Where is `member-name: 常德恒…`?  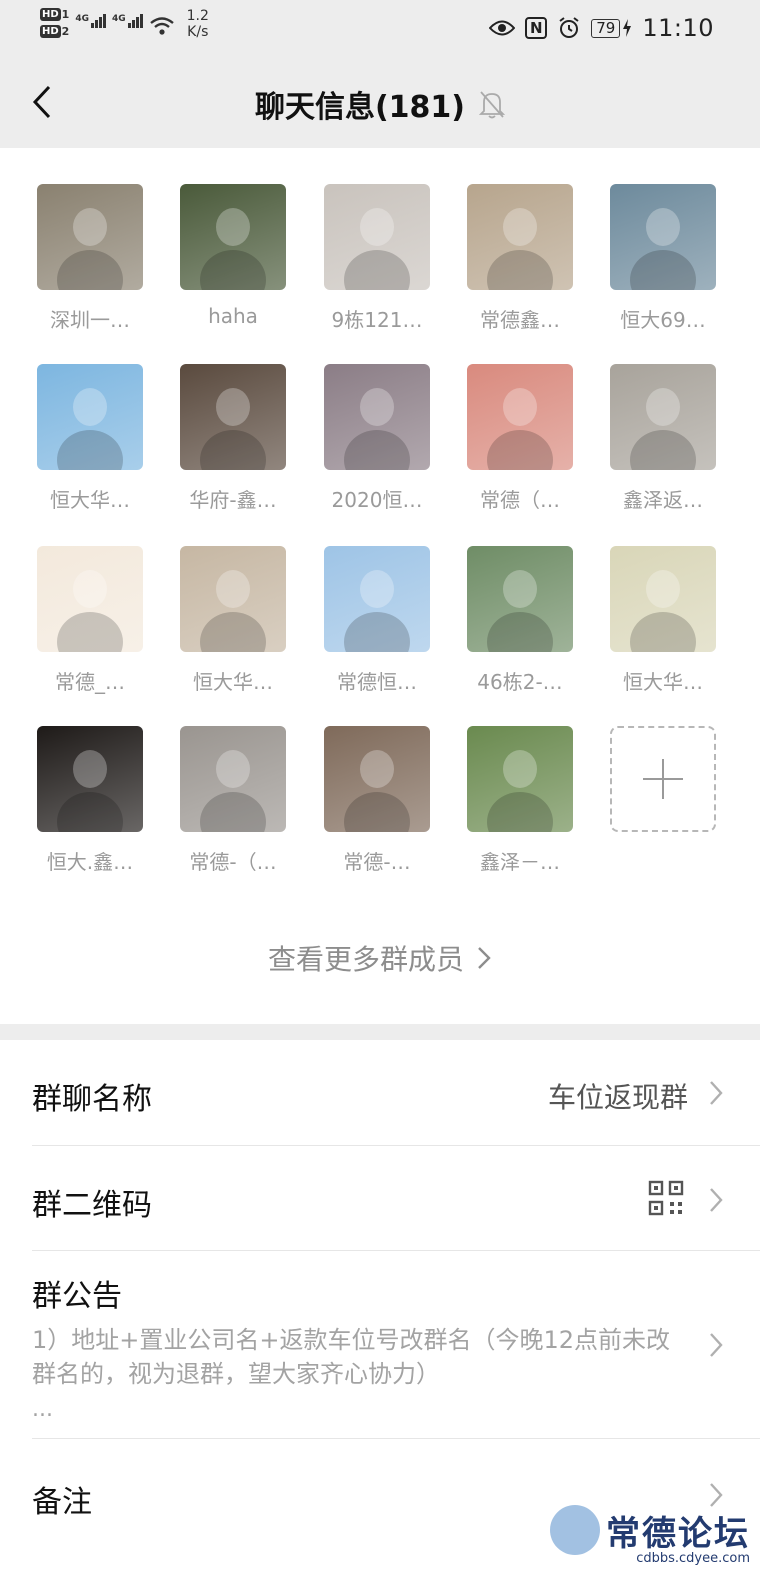
member-name: 常德恒… is located at coordinates (377, 682).